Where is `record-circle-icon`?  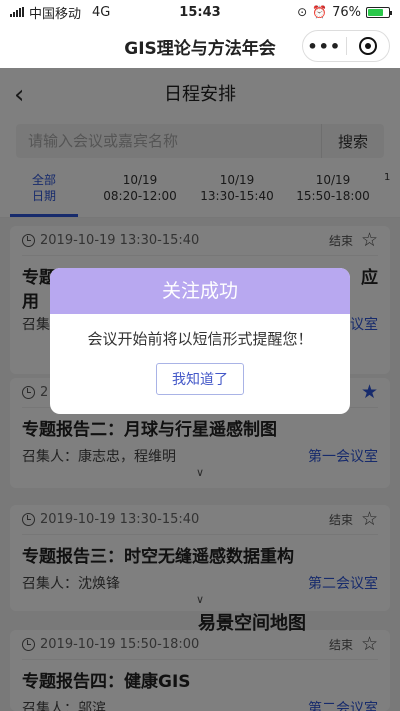 record-circle-icon is located at coordinates (367, 46).